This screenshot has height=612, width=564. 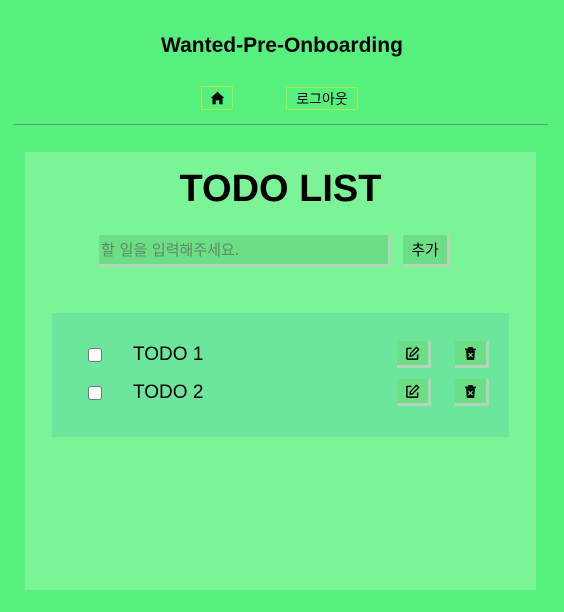 What do you see at coordinates (322, 98) in the screenshot?
I see `logout-button: 로그아웃` at bounding box center [322, 98].